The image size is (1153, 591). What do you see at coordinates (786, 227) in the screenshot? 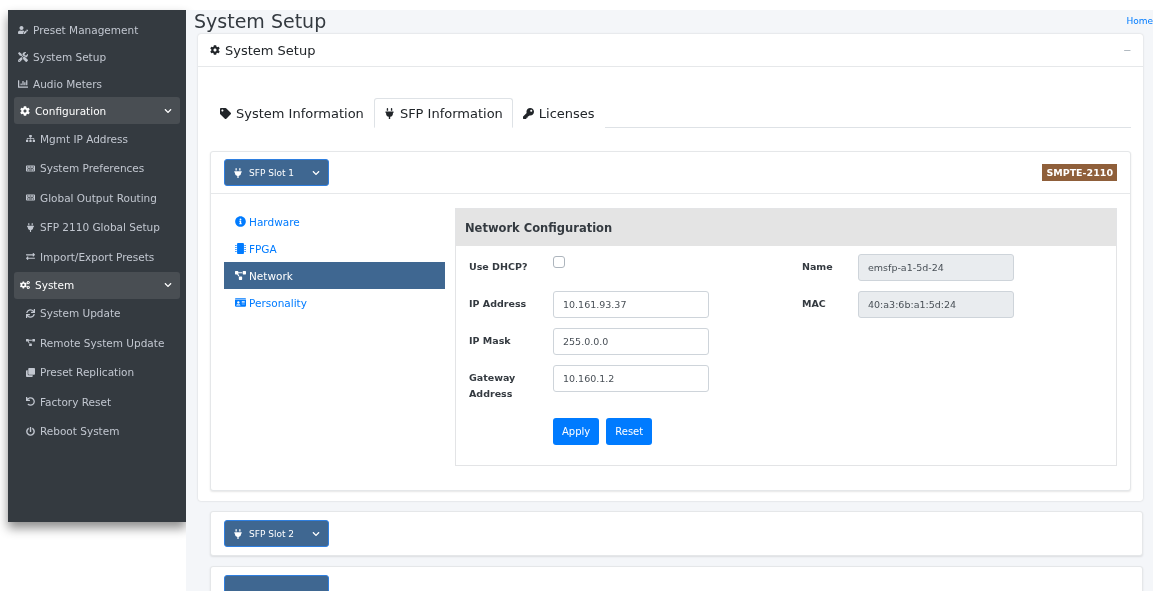
I see `panel-title: Network Configuration` at bounding box center [786, 227].